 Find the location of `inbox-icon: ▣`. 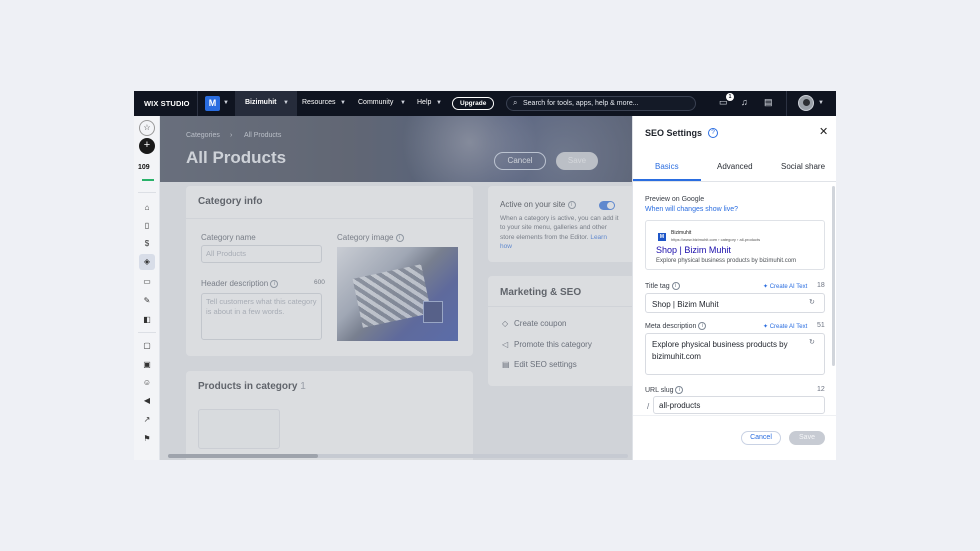

inbox-icon: ▣ is located at coordinates (147, 365).